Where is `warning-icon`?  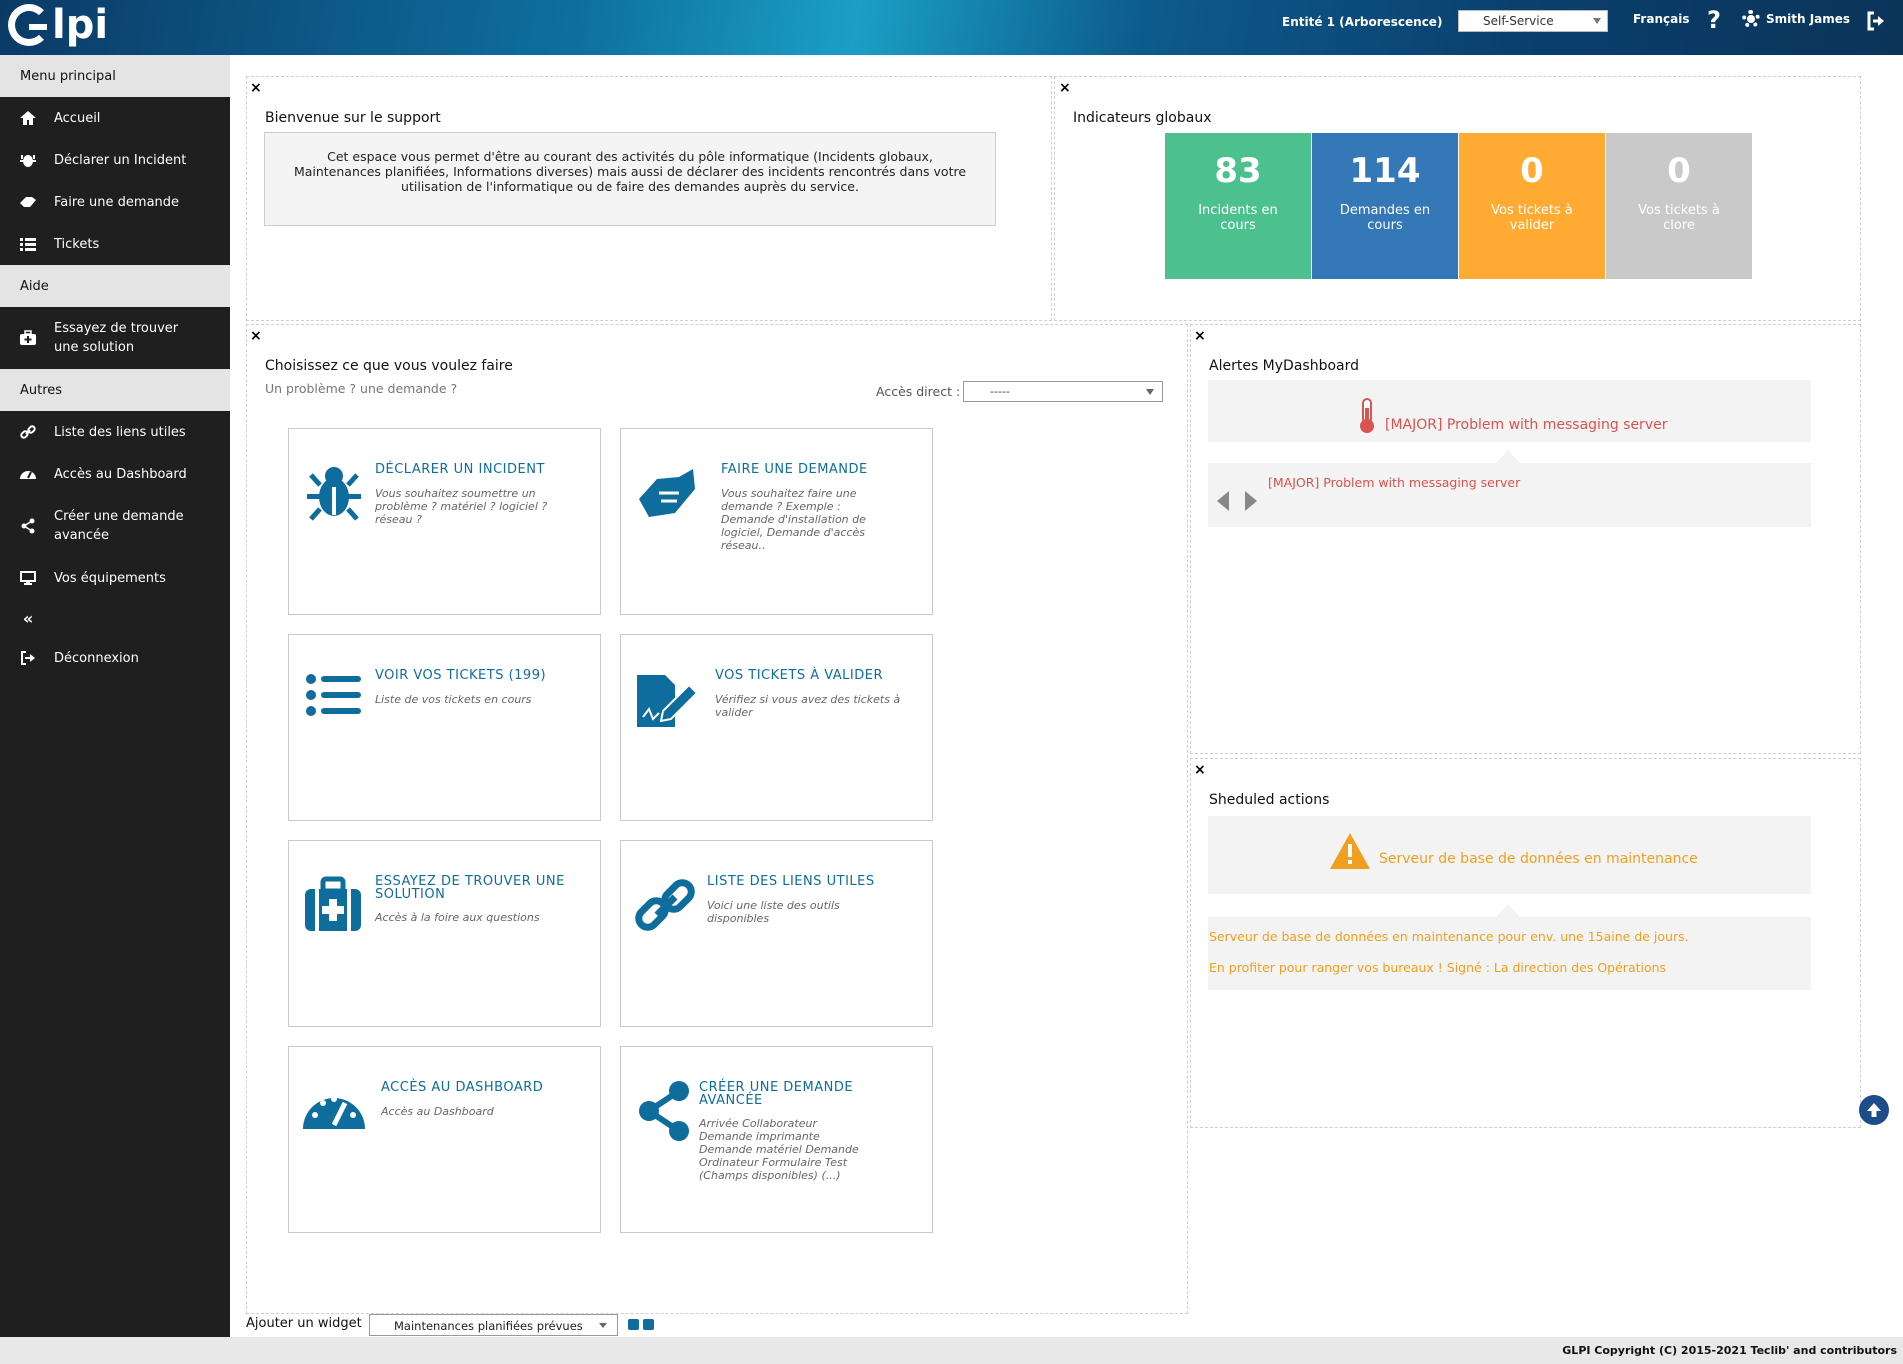 warning-icon is located at coordinates (1350, 851).